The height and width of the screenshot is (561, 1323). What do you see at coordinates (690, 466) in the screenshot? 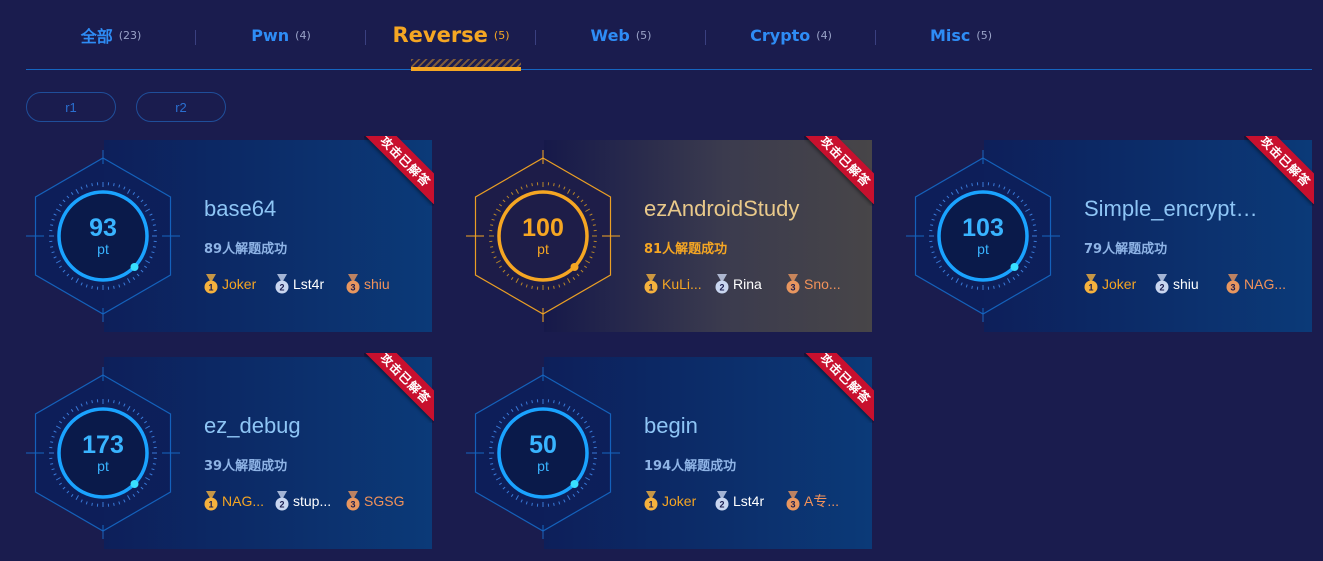
I see `solved-count: 194人解题成功` at bounding box center [690, 466].